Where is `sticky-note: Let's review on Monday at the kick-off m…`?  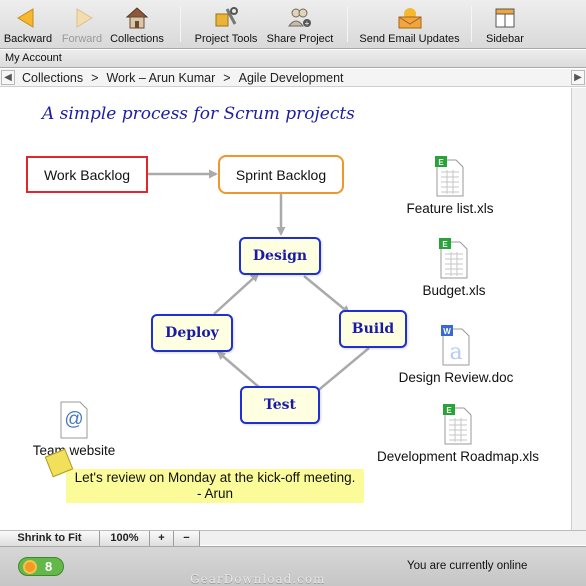
sticky-note: Let's review on Monday at the kick-off m… is located at coordinates (215, 486).